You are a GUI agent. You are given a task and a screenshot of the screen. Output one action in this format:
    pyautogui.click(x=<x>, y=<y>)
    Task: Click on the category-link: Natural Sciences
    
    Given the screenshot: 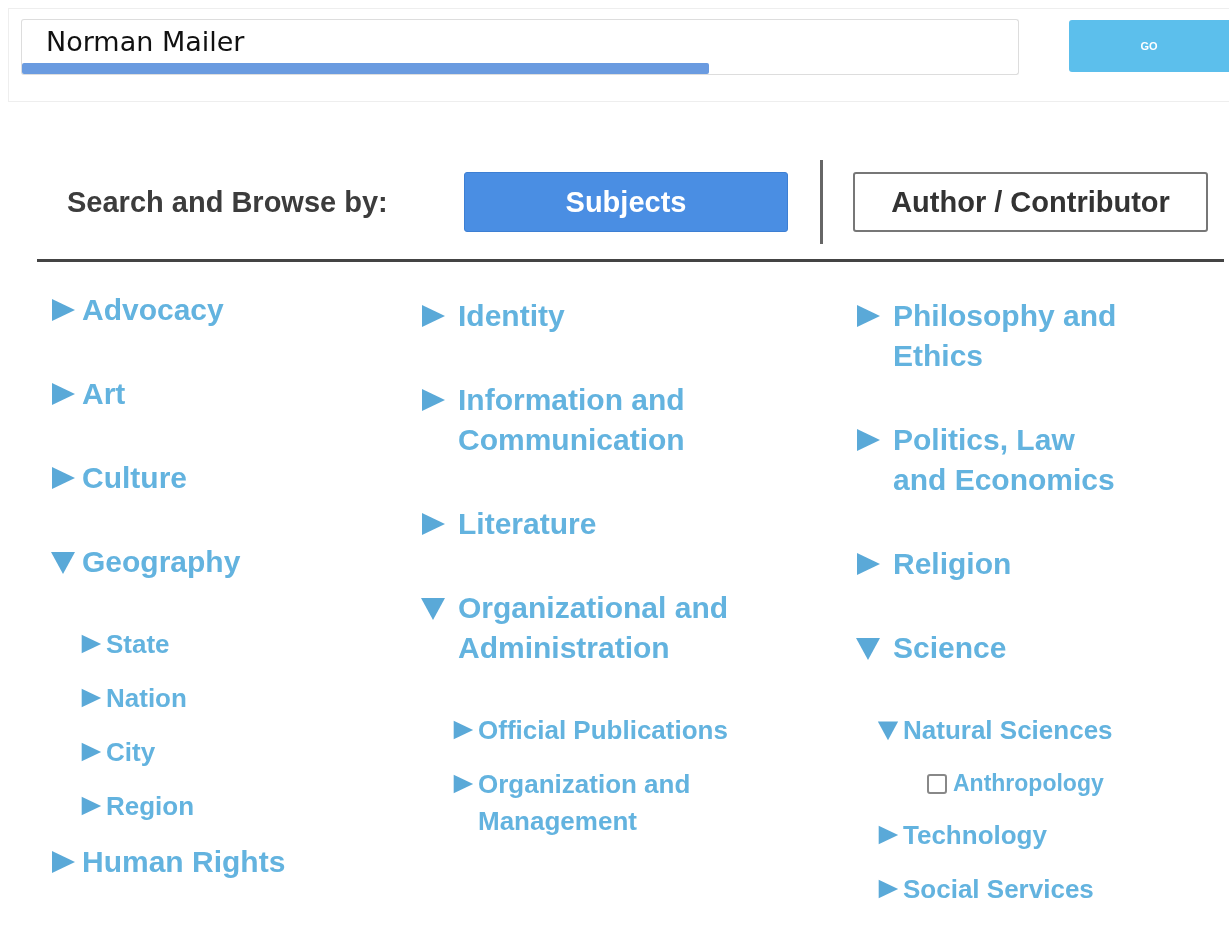 What is the action you would take?
    pyautogui.click(x=1008, y=730)
    